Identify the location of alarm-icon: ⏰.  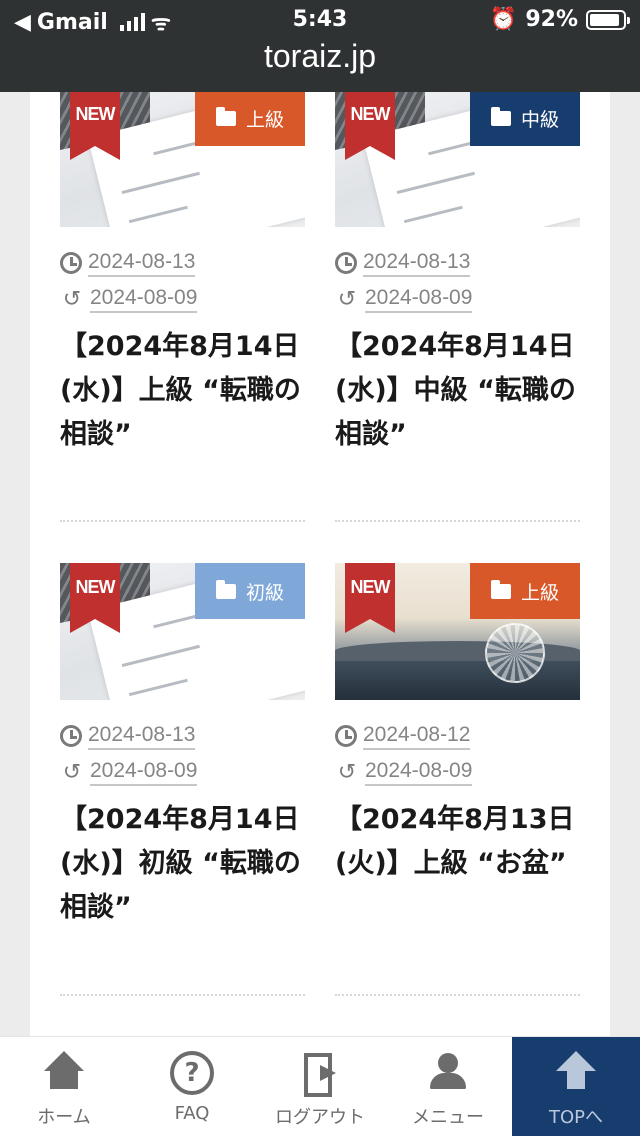
(503, 19).